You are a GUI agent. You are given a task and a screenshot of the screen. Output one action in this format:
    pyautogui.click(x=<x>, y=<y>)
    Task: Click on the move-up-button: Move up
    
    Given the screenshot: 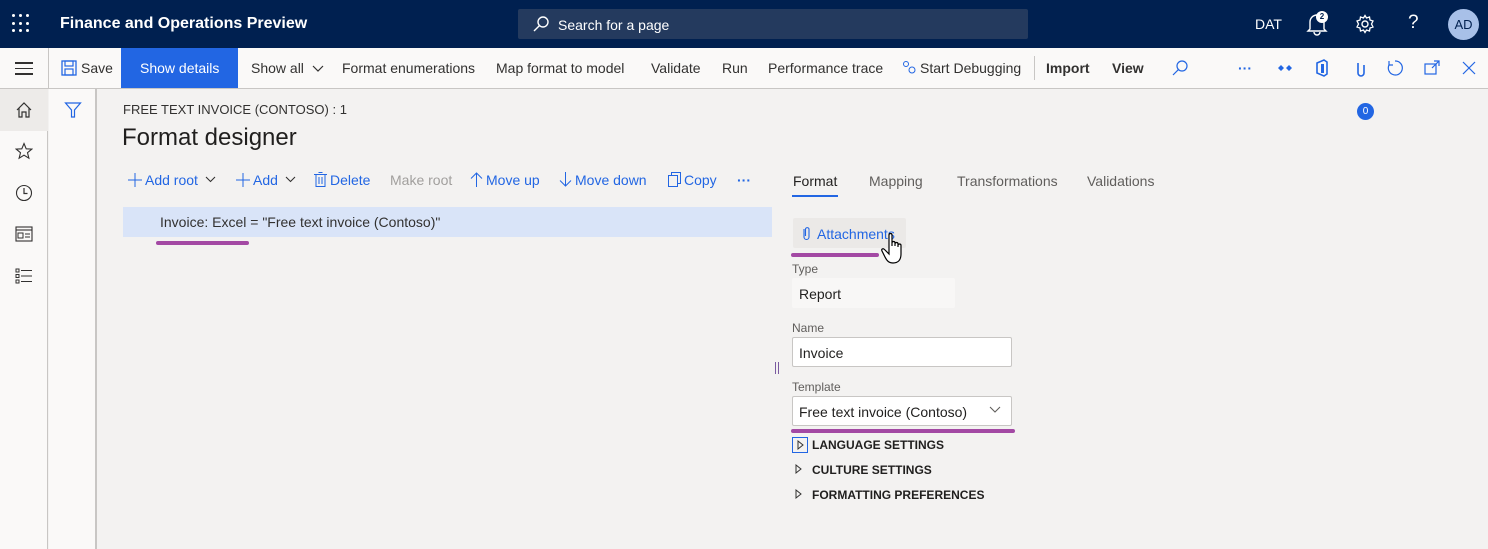 What is the action you would take?
    pyautogui.click(x=505, y=180)
    